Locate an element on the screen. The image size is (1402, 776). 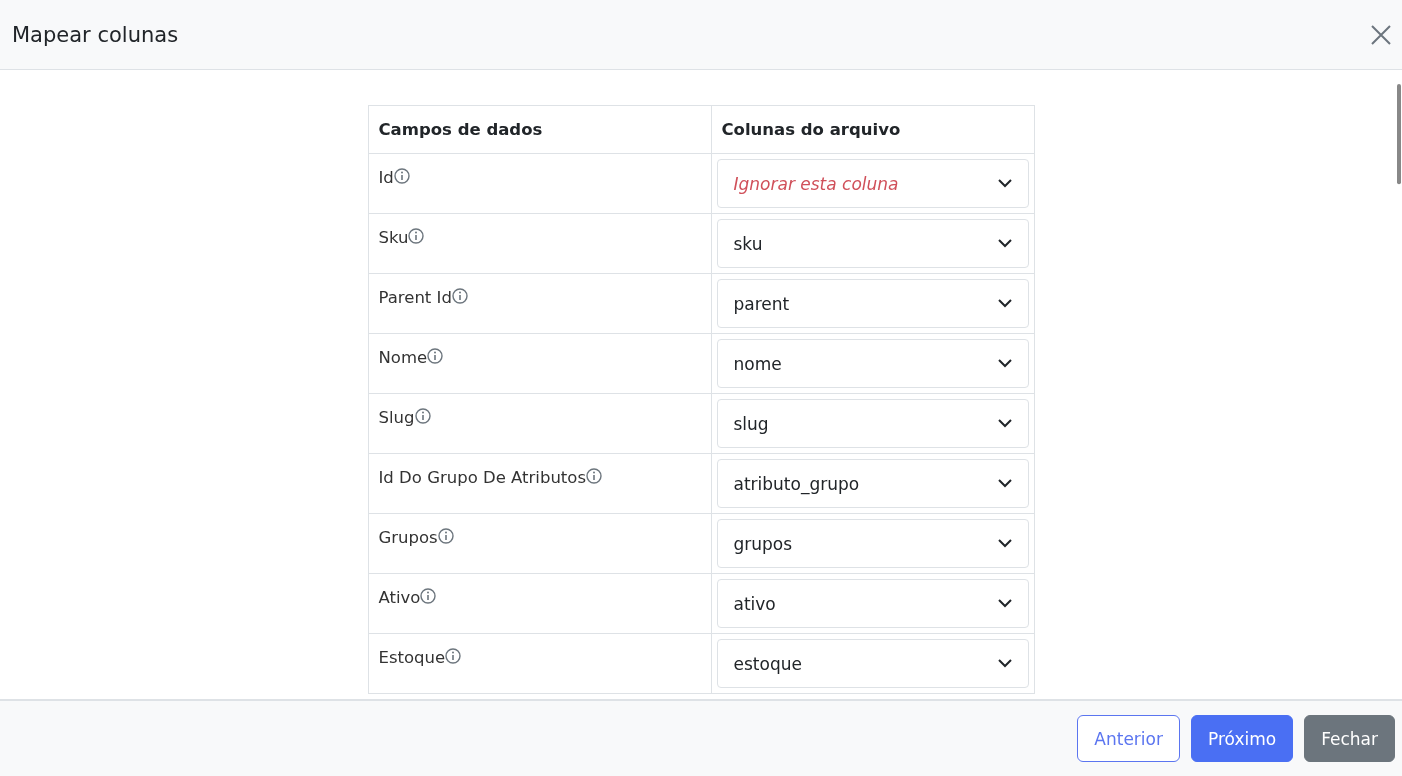
column-select: nome is located at coordinates (872, 363).